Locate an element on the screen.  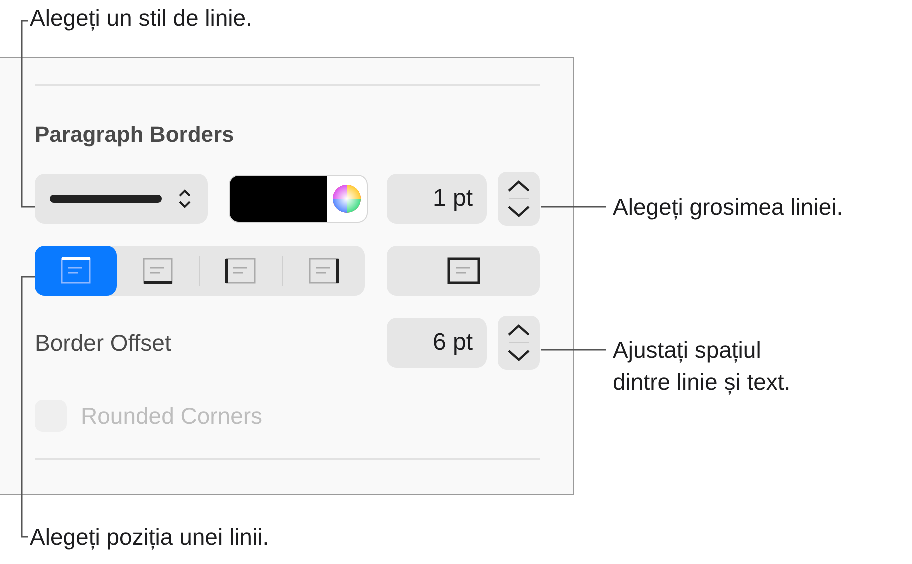
box-border-icon is located at coordinates (464, 271).